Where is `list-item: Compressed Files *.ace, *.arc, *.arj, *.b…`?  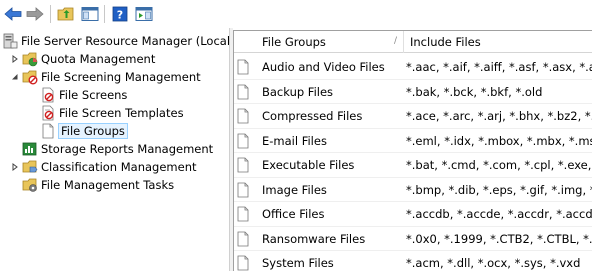 list-item: Compressed Files *.ace, *.arc, *.arj, *.b… is located at coordinates (413, 116).